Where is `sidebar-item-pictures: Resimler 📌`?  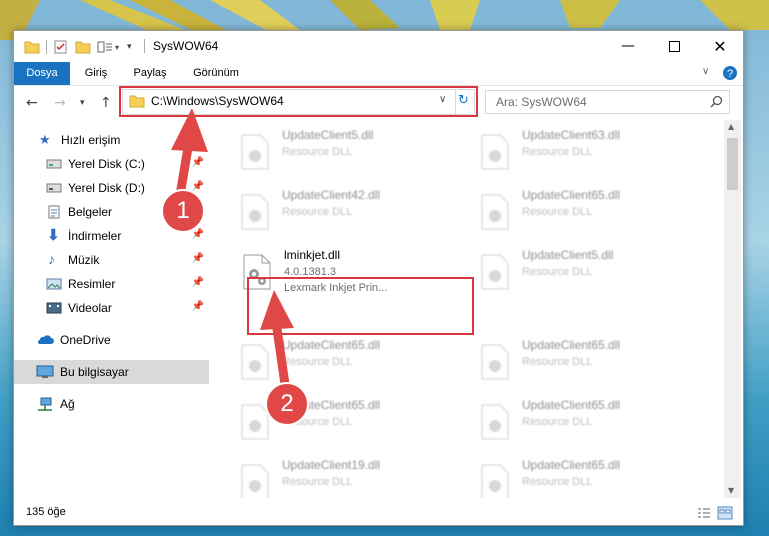 sidebar-item-pictures: Resimler 📌 is located at coordinates (111, 284).